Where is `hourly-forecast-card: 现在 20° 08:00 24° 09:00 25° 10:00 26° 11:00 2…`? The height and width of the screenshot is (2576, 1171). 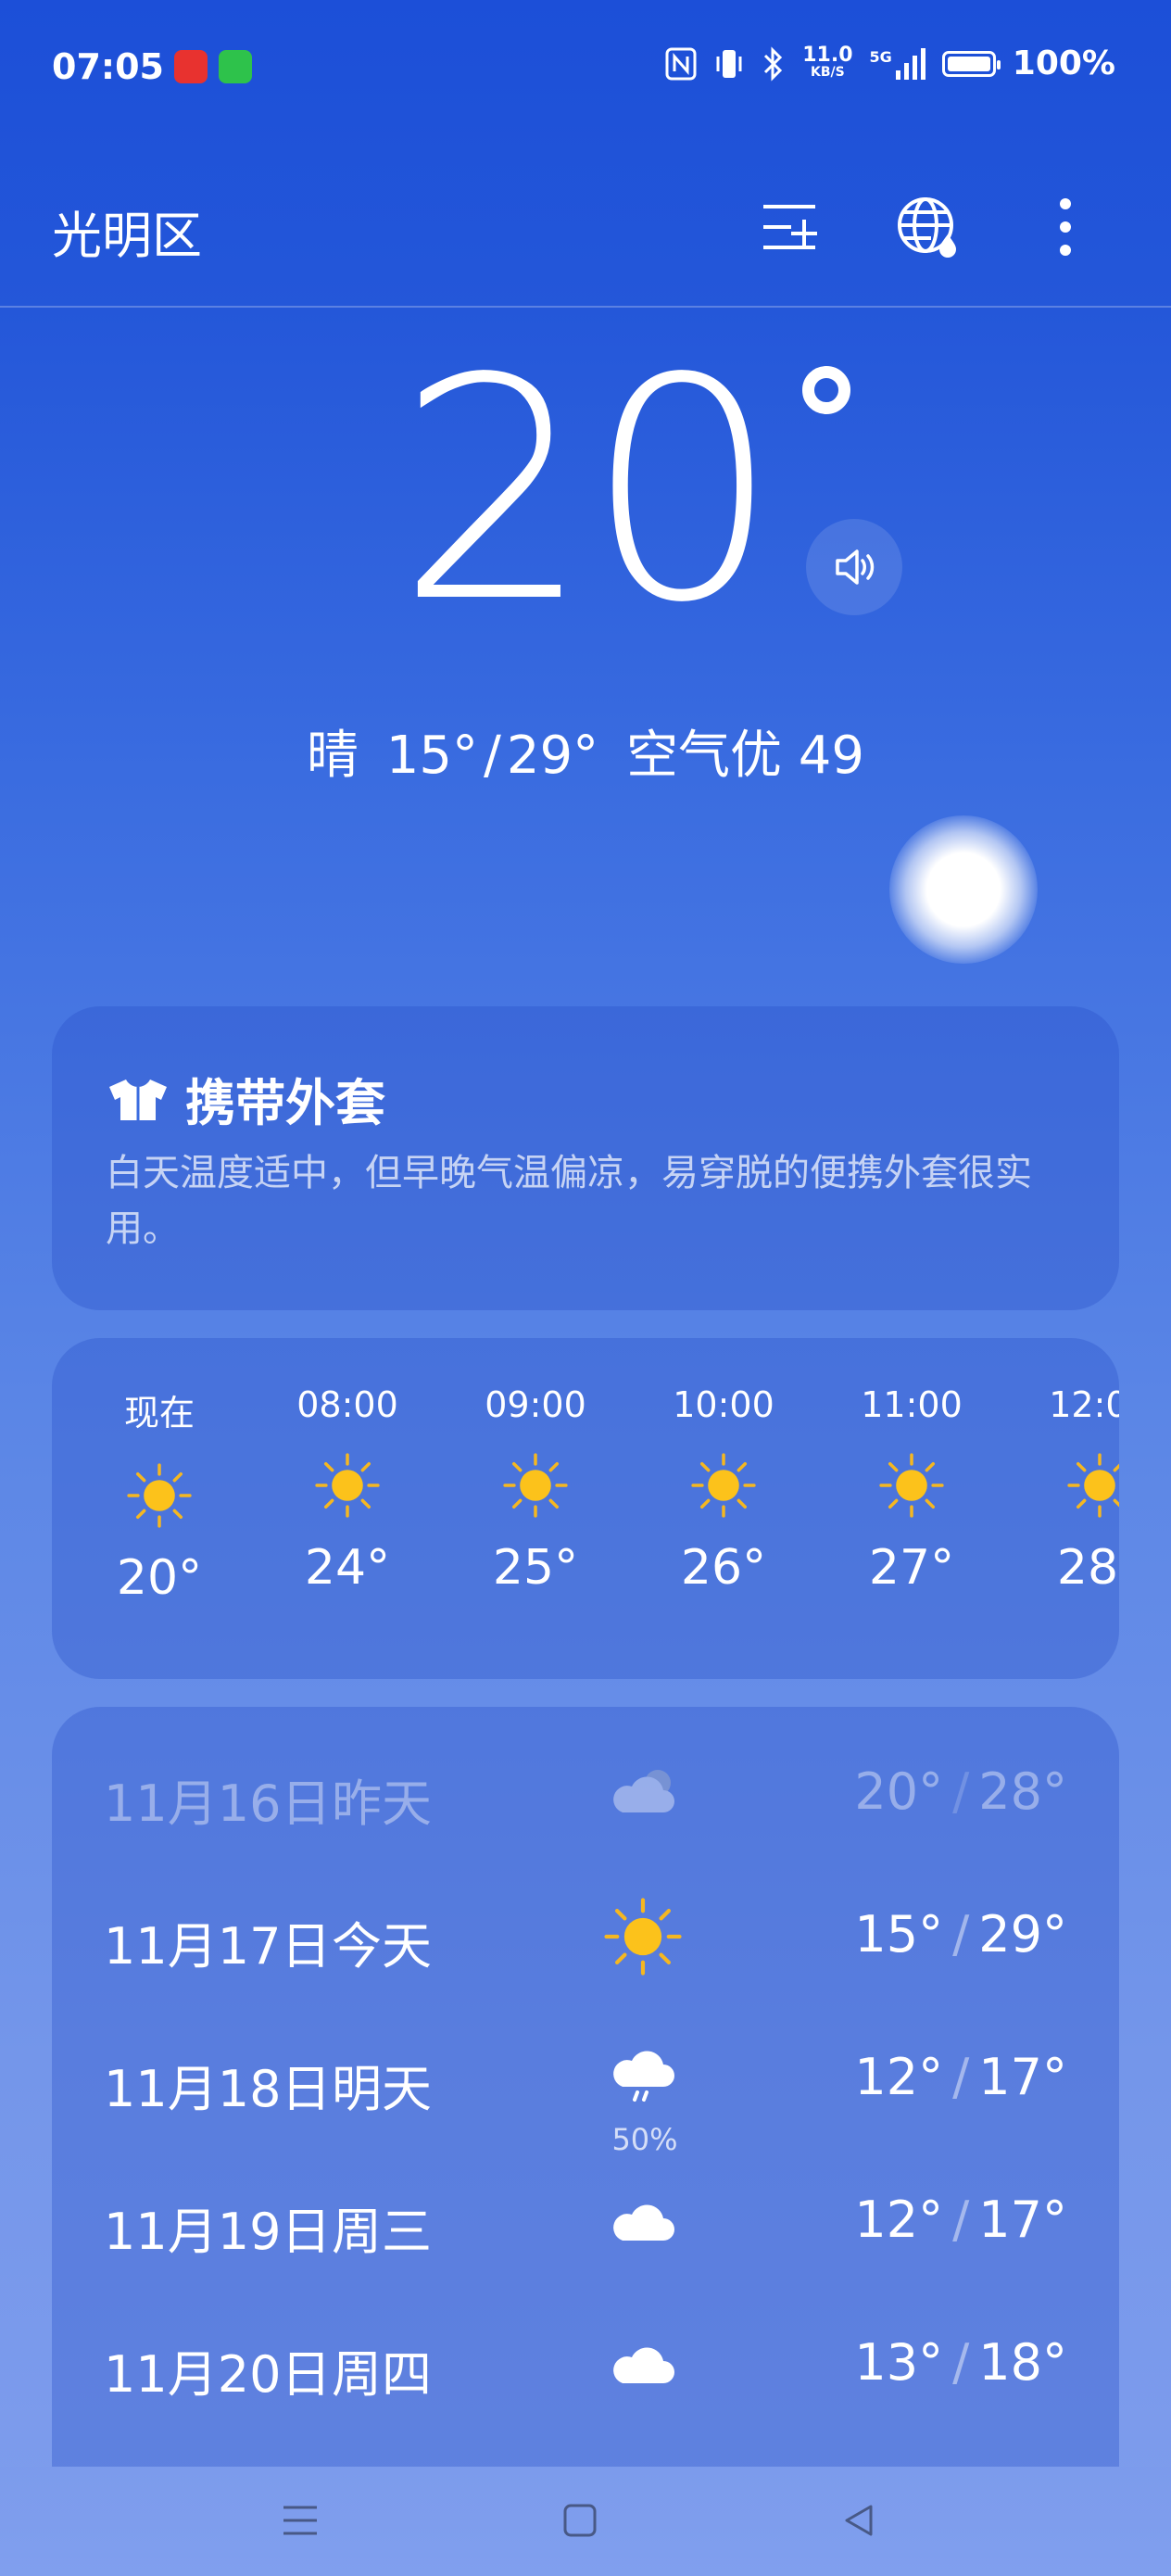
hourly-forecast-card: 现在 20° 08:00 24° 09:00 25° 10:00 26° 11:00 2… is located at coordinates (585, 1508).